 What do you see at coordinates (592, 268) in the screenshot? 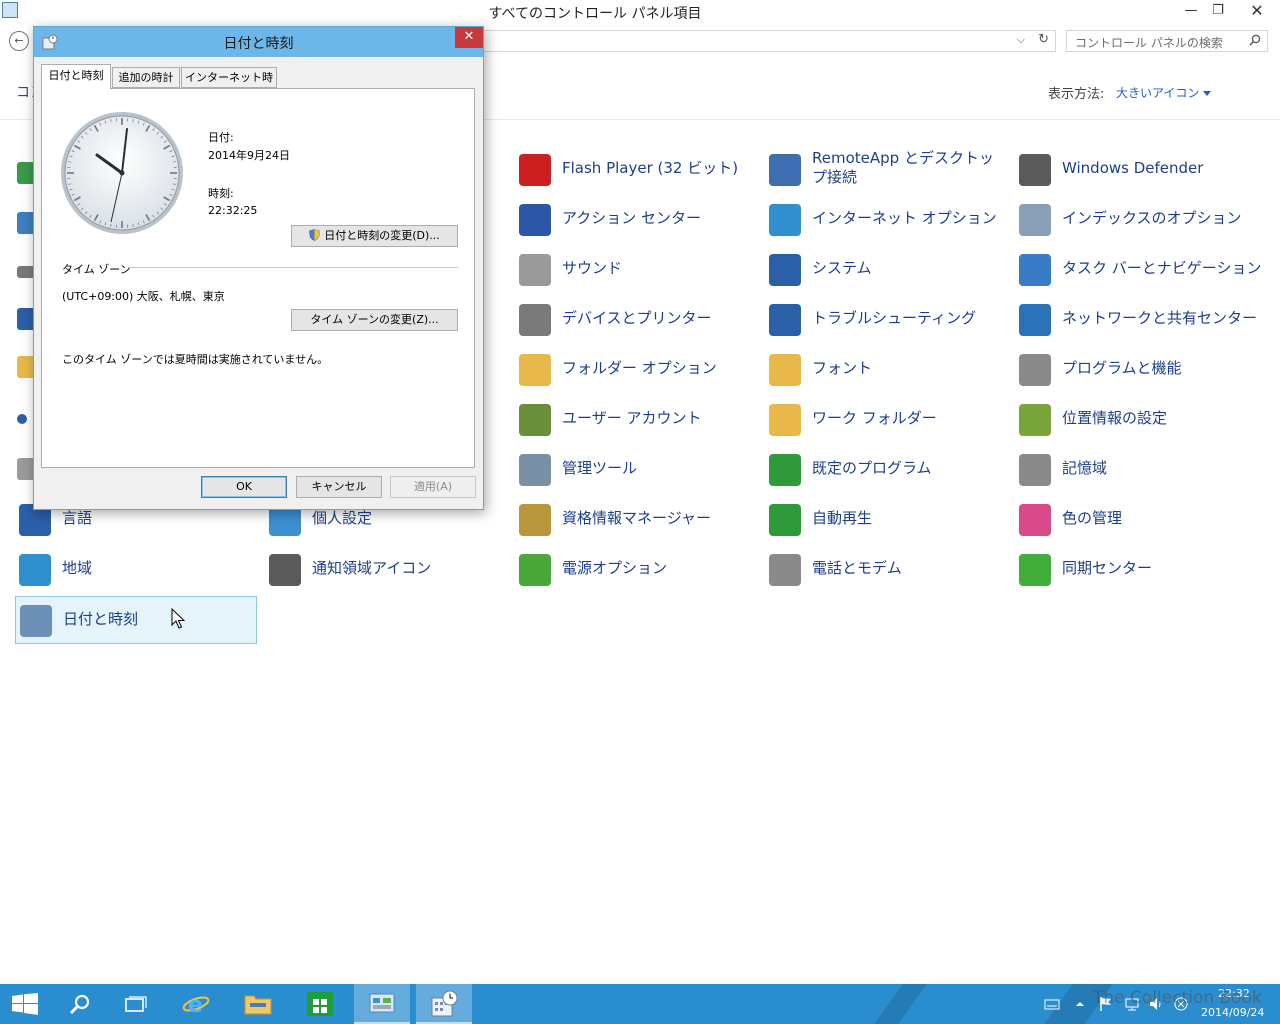
I see `cp-item-label: サウンド` at bounding box center [592, 268].